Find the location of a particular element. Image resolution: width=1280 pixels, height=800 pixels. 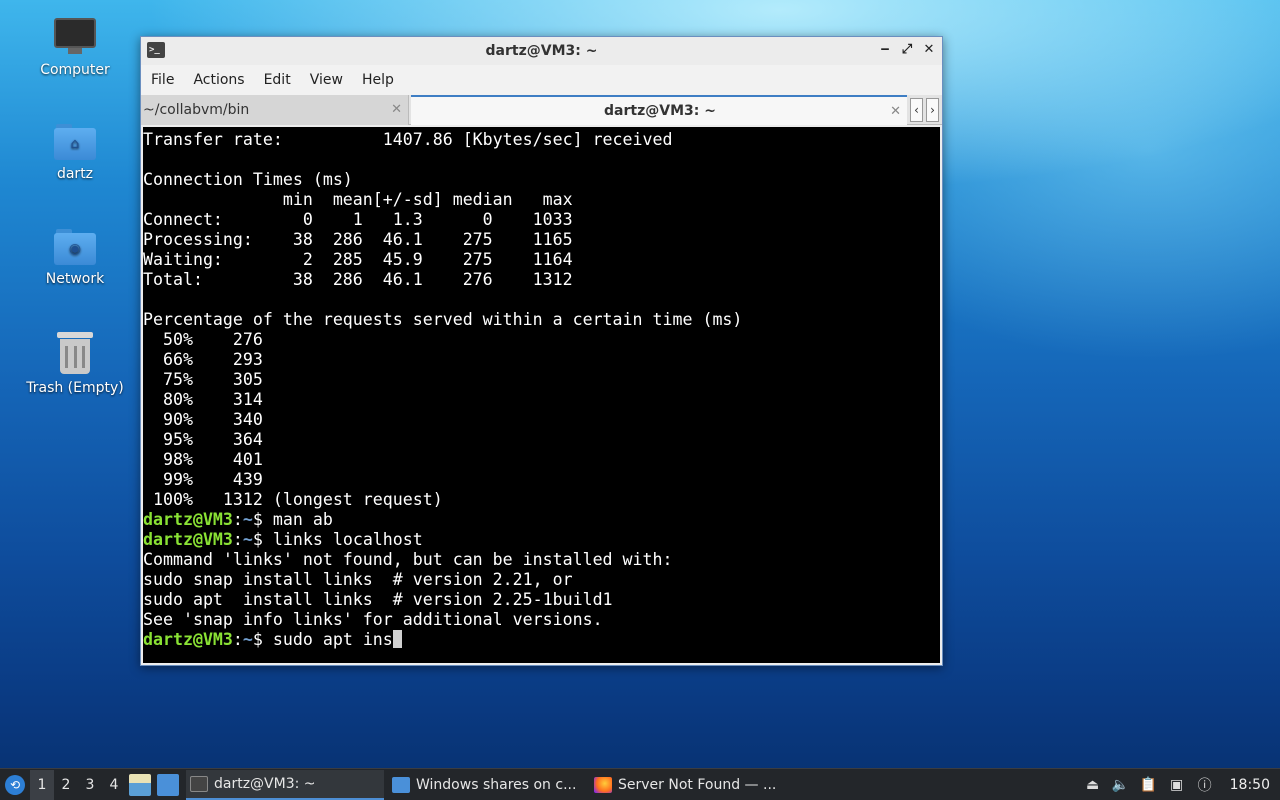

terminal-line: min mean[+/-sd] median max is located at coordinates (358, 199).